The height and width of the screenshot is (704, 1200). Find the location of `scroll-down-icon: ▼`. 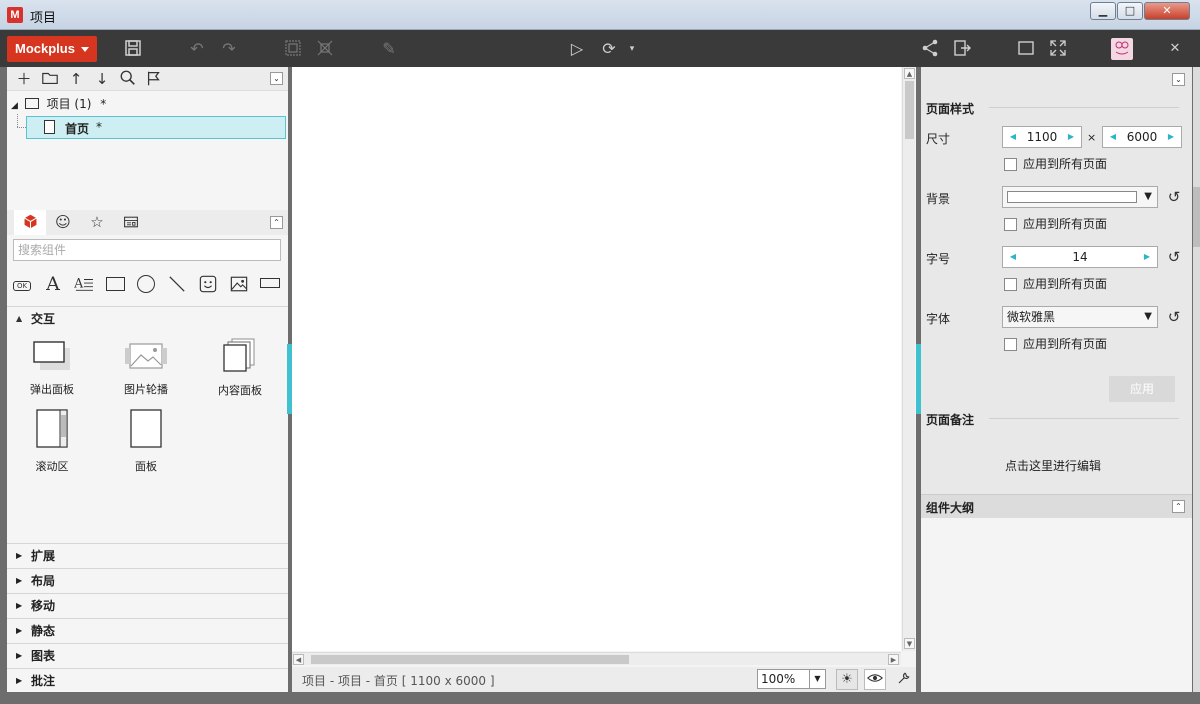

scroll-down-icon: ▼ is located at coordinates (909, 643).